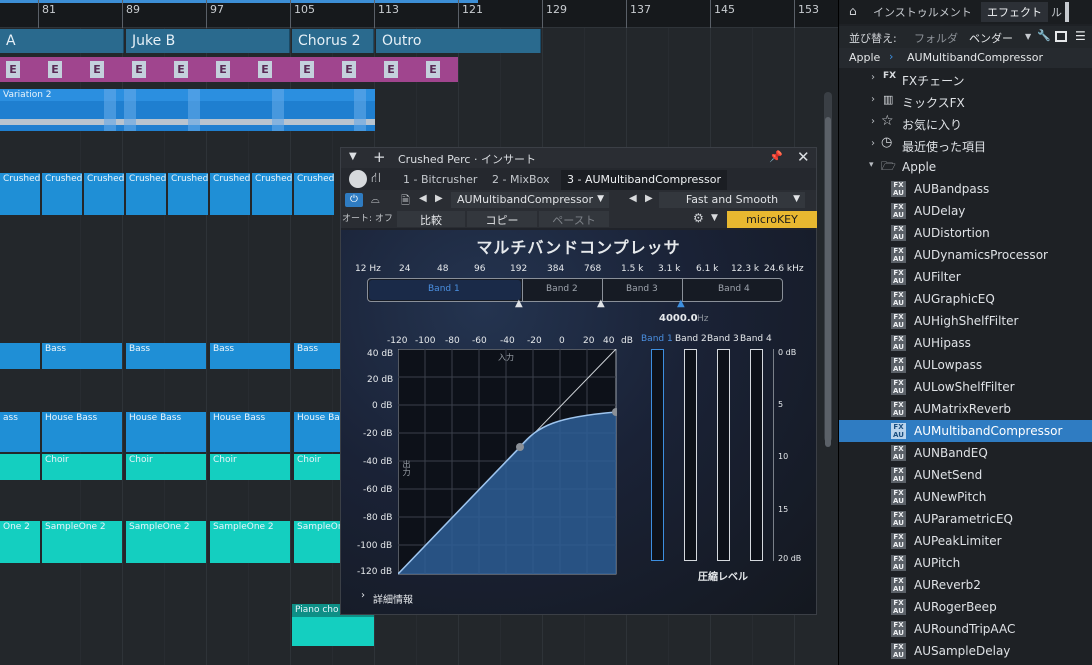  I want to click on band-selector: Band 1 Band 2 Band 3 Band 4, so click(575, 290).